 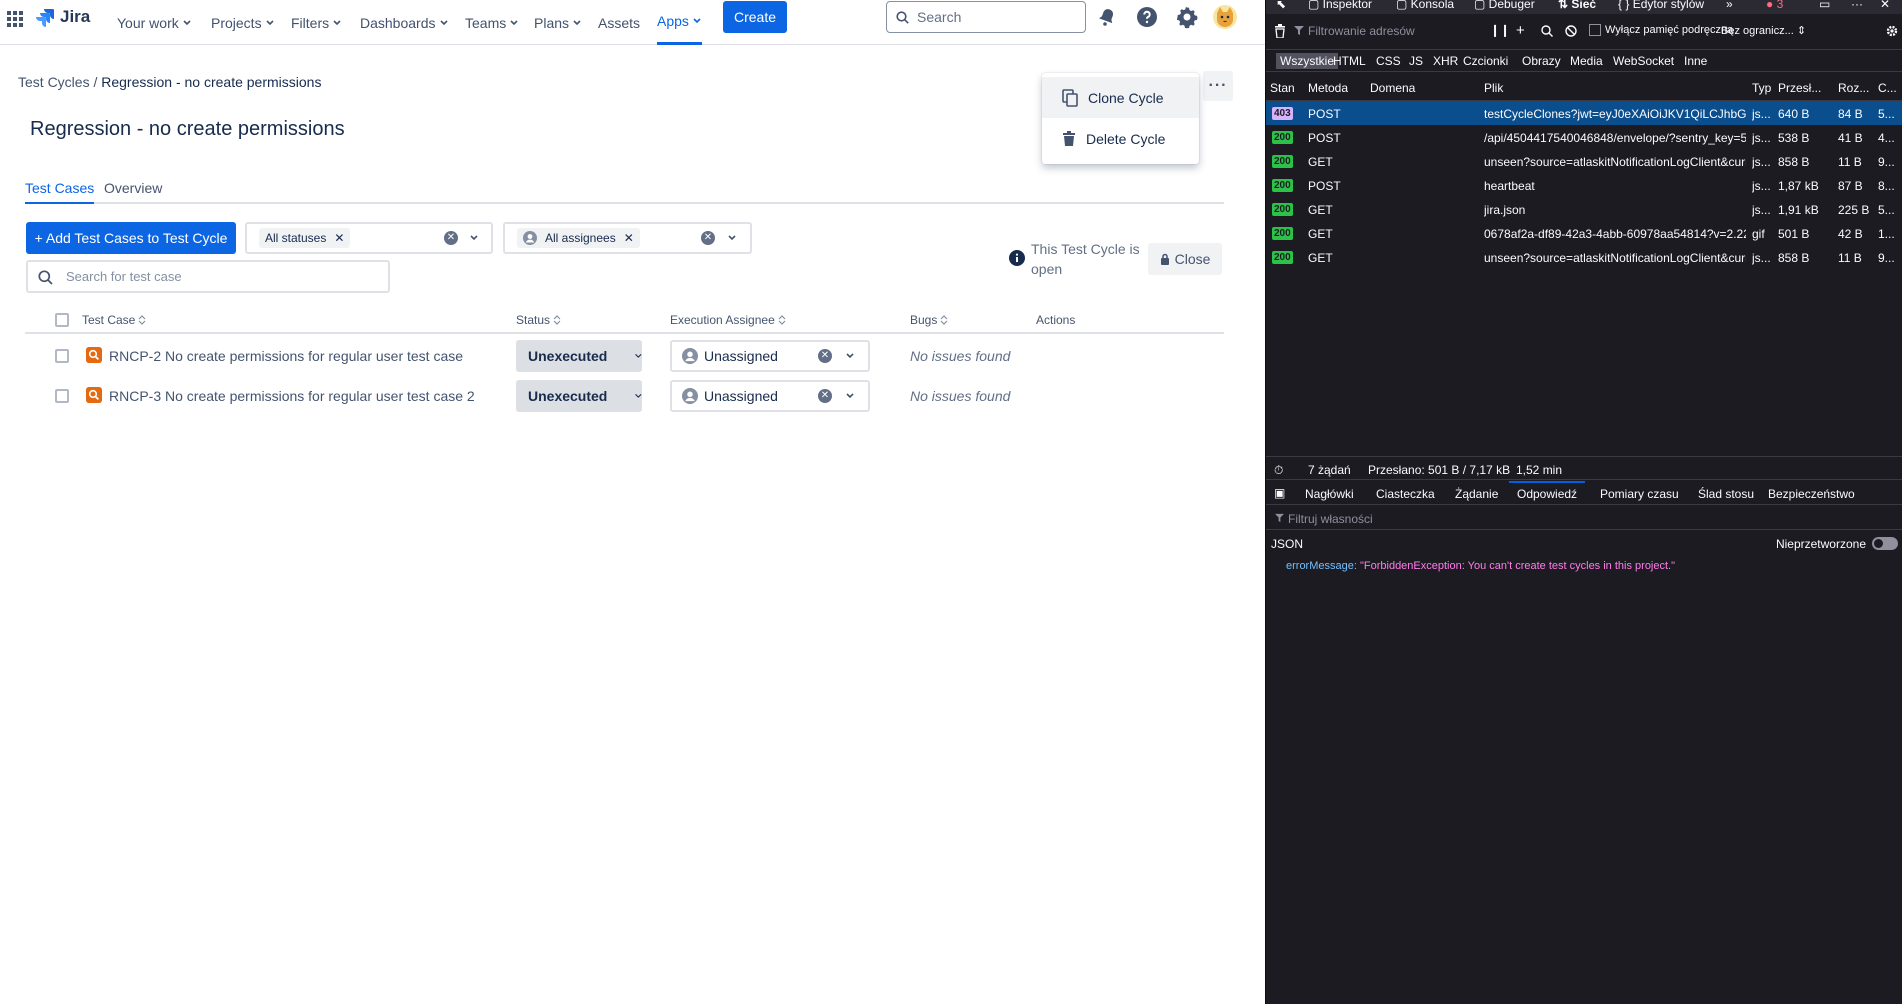 What do you see at coordinates (1340, 5) in the screenshot?
I see `devtools-tab-inspector: ▢ Inspektor` at bounding box center [1340, 5].